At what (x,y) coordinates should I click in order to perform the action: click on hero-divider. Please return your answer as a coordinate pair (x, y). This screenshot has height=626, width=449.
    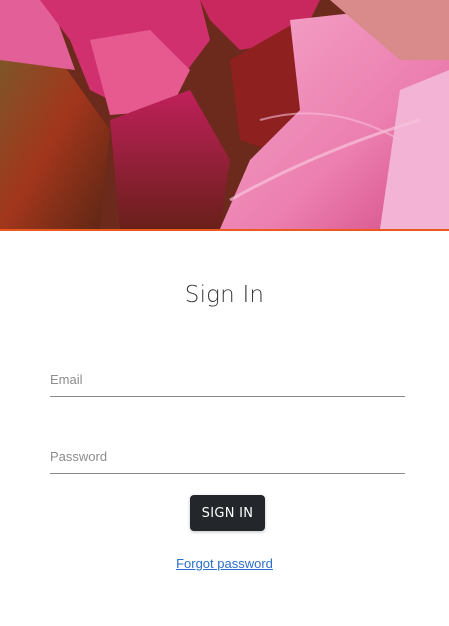
    Looking at the image, I should click on (224, 230).